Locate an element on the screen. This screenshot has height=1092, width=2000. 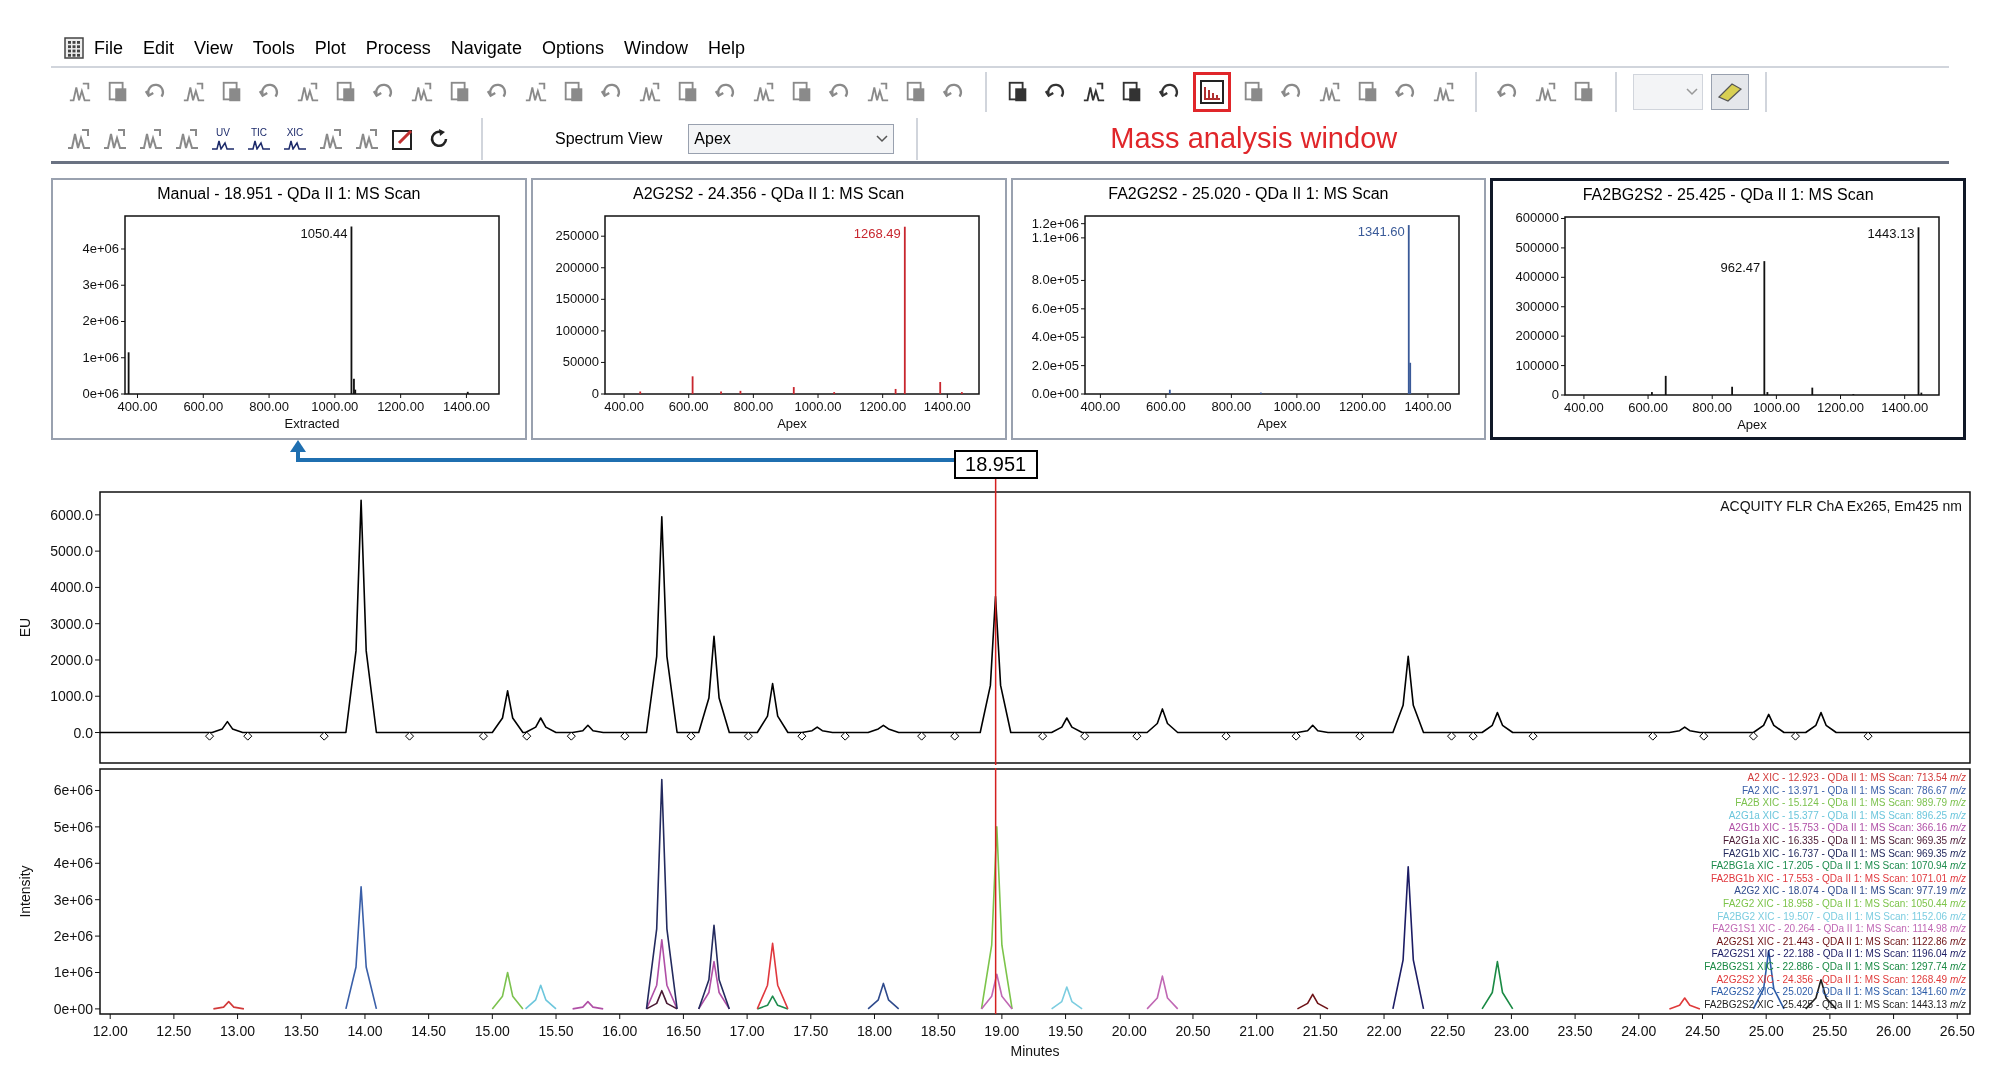
legend-entry: A2G2 XIC - 18.074 - QDa II 1: MS Scan: 977.19 m/z is located at coordinates (1850, 891).